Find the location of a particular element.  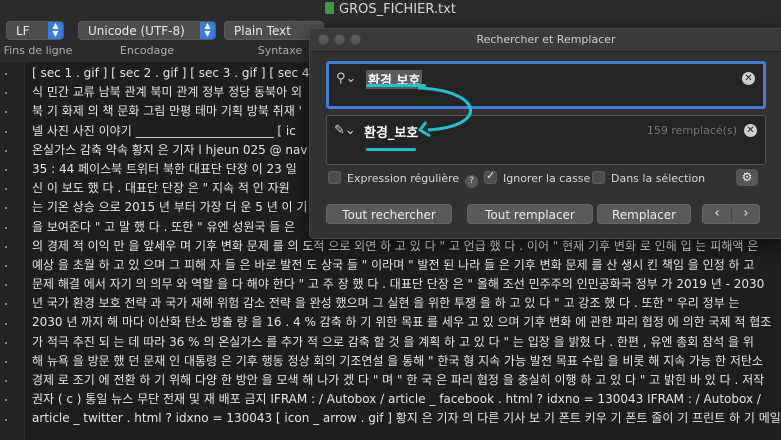

minimize-window-button is located at coordinates (339, 39).